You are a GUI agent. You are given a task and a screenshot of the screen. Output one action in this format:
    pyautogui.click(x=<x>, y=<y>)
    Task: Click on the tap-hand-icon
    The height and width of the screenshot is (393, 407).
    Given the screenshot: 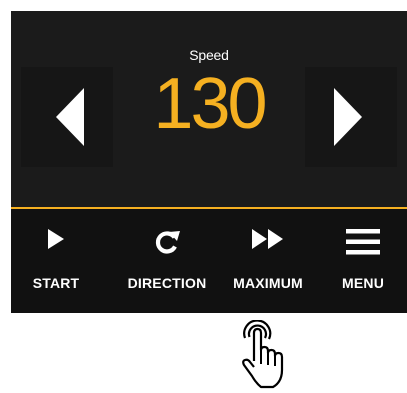 What is the action you would take?
    pyautogui.click(x=263, y=354)
    